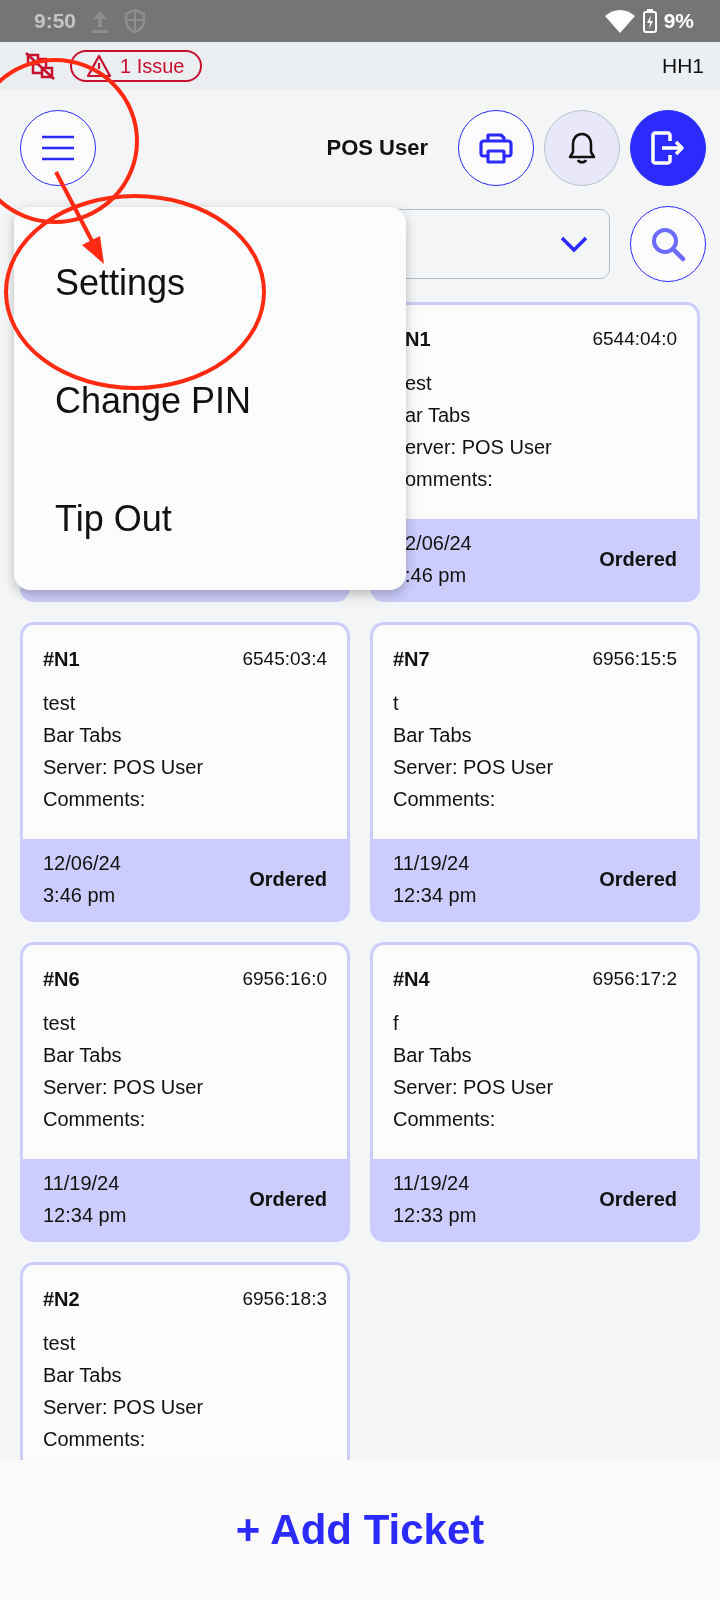  What do you see at coordinates (82, 863) in the screenshot?
I see `ticket-date: 12/06/24` at bounding box center [82, 863].